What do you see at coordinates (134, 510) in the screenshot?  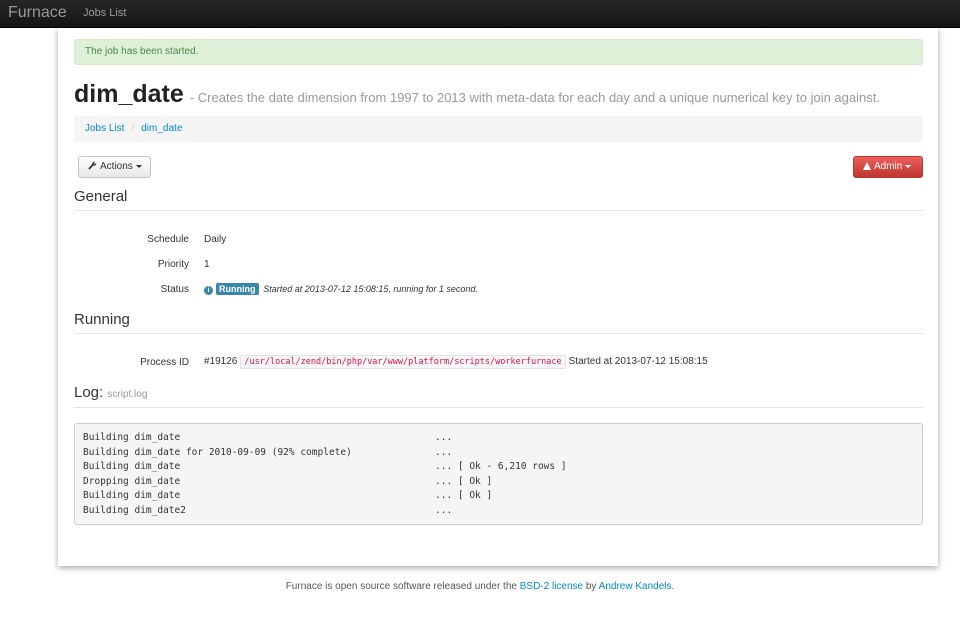 I see `log-message: Building dim_date2` at bounding box center [134, 510].